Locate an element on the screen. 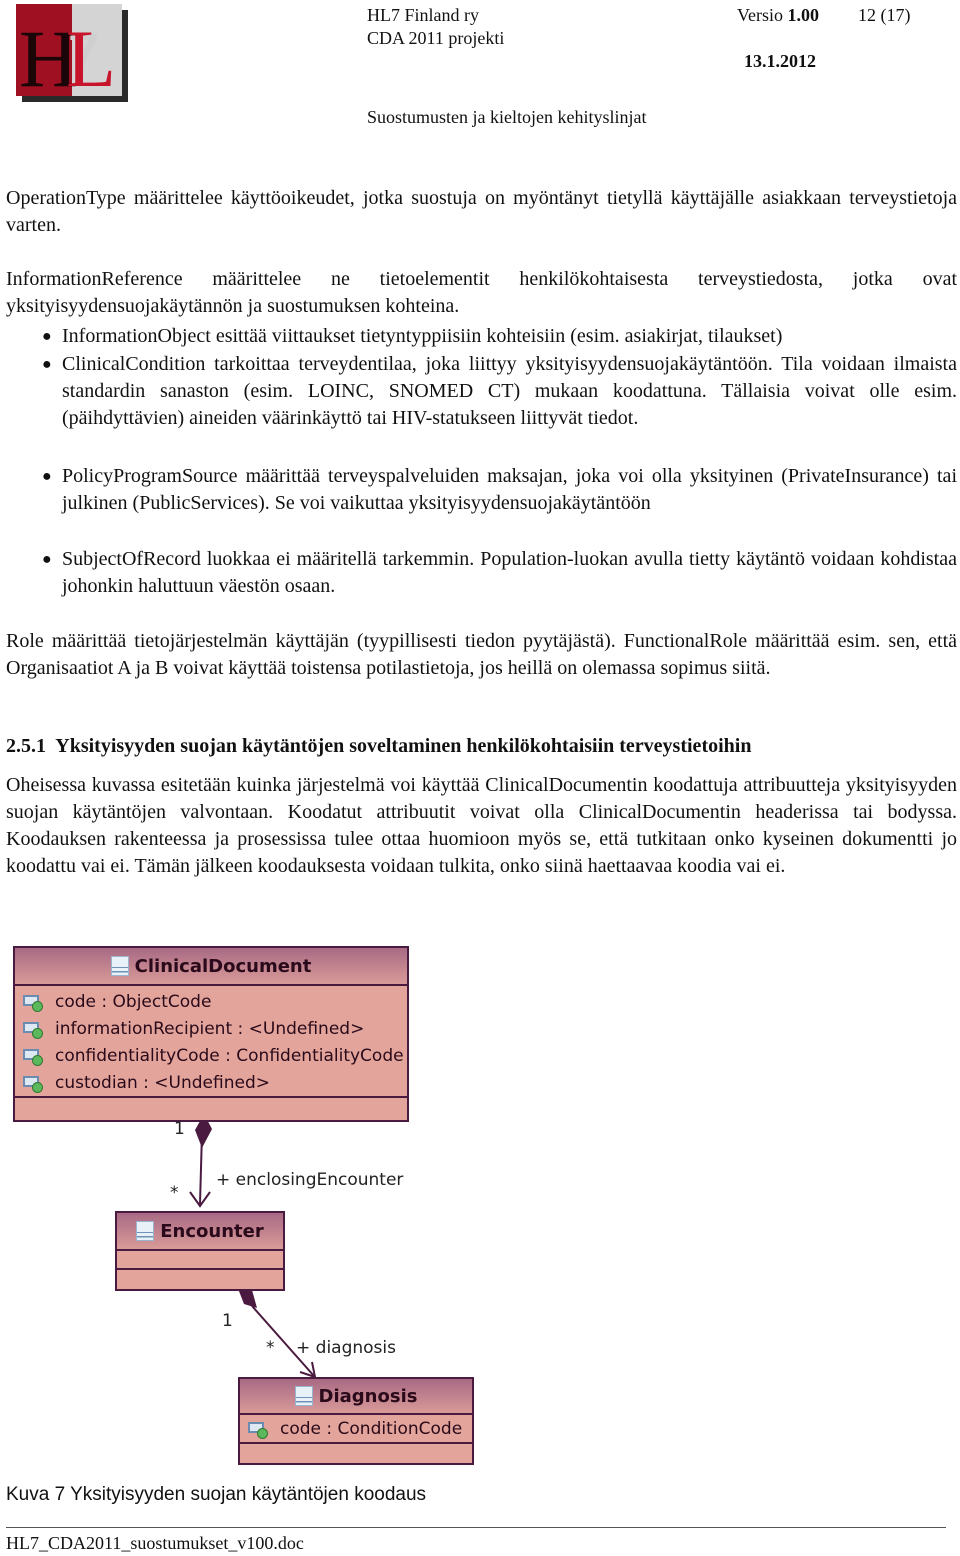 The height and width of the screenshot is (1556, 960). hl7-logo: 7 H L is located at coordinates (72, 54).